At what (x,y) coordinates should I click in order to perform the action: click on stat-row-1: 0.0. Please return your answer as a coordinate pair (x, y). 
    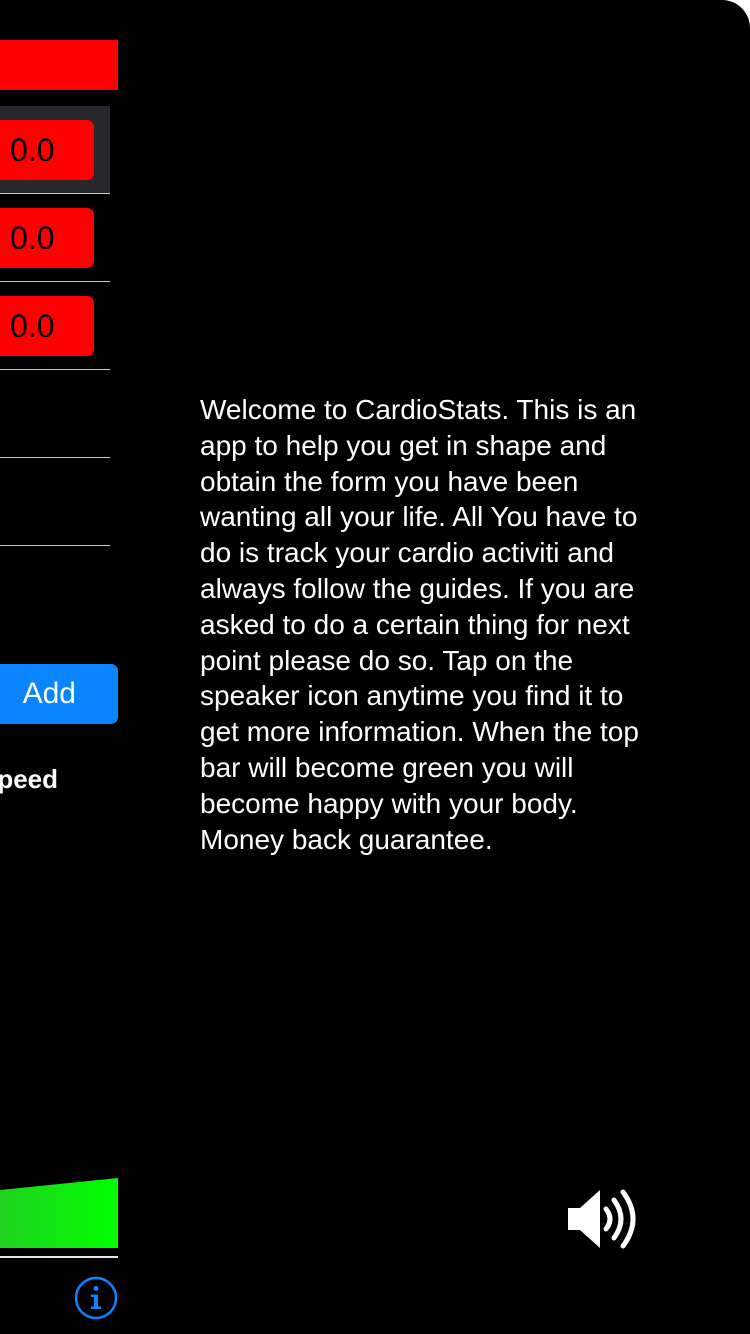
    Looking at the image, I should click on (55, 150).